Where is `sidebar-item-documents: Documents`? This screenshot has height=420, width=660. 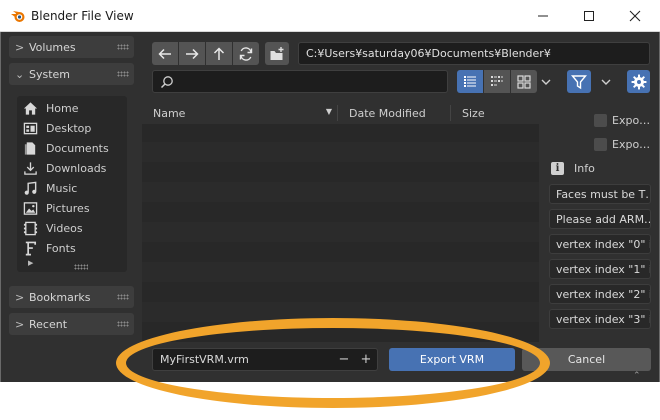 sidebar-item-documents: Documents is located at coordinates (73, 148).